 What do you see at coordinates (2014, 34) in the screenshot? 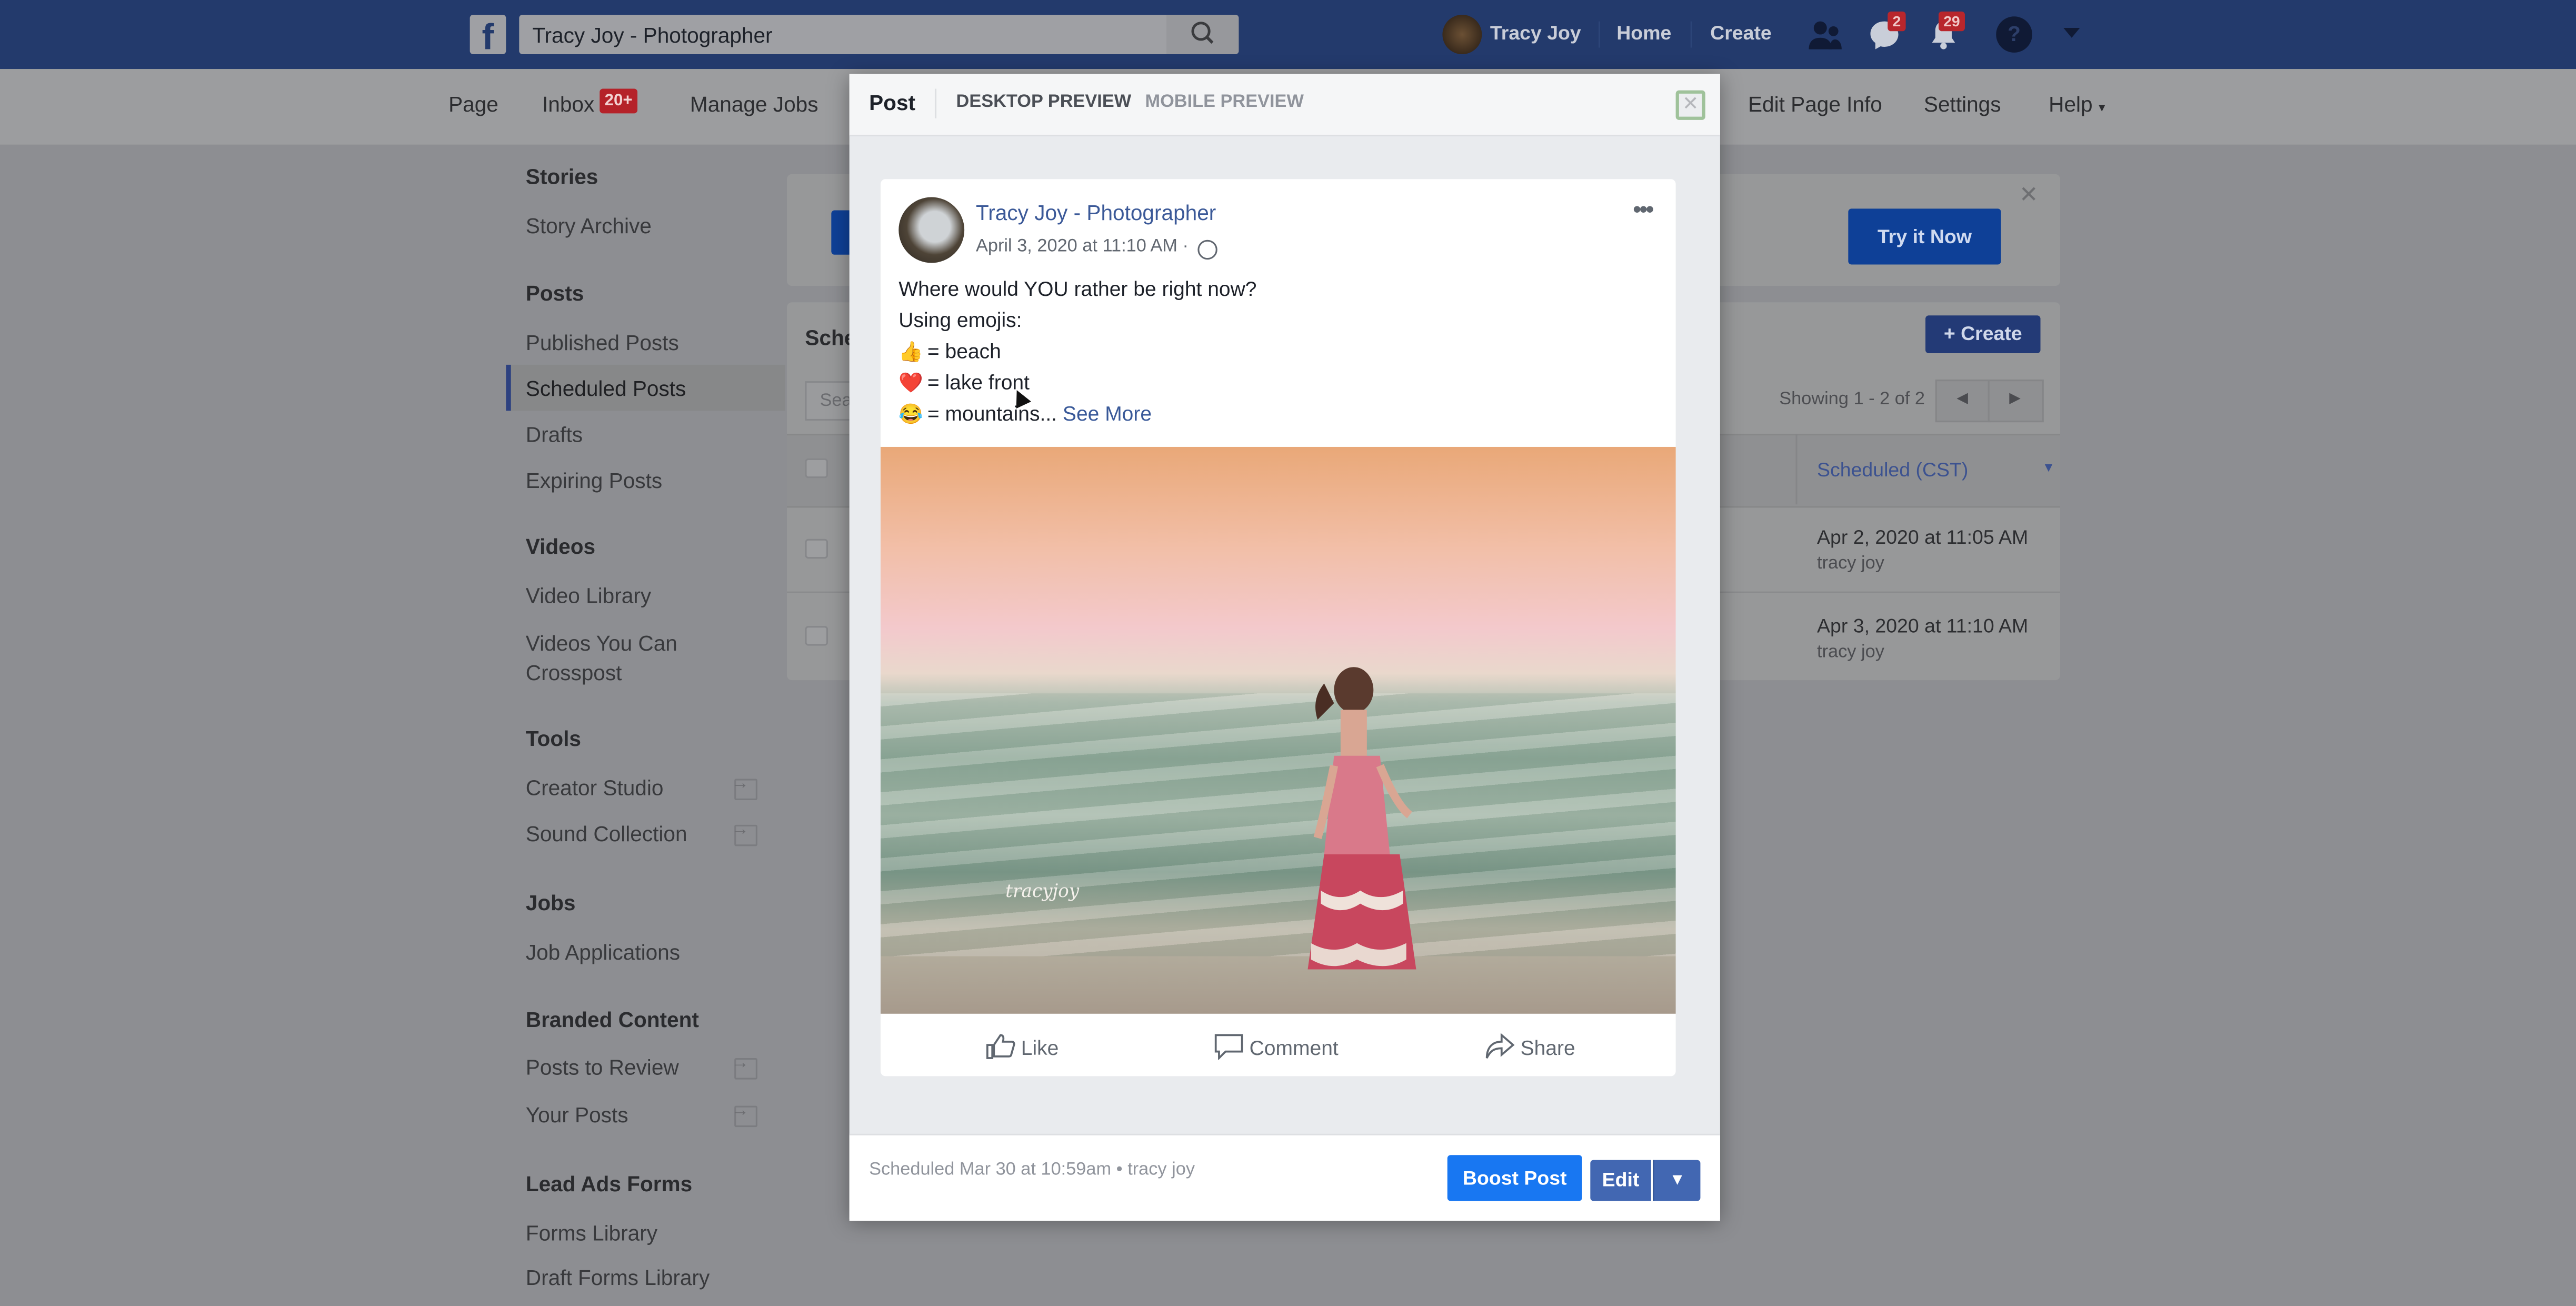
I see `help-icon: ?` at bounding box center [2014, 34].